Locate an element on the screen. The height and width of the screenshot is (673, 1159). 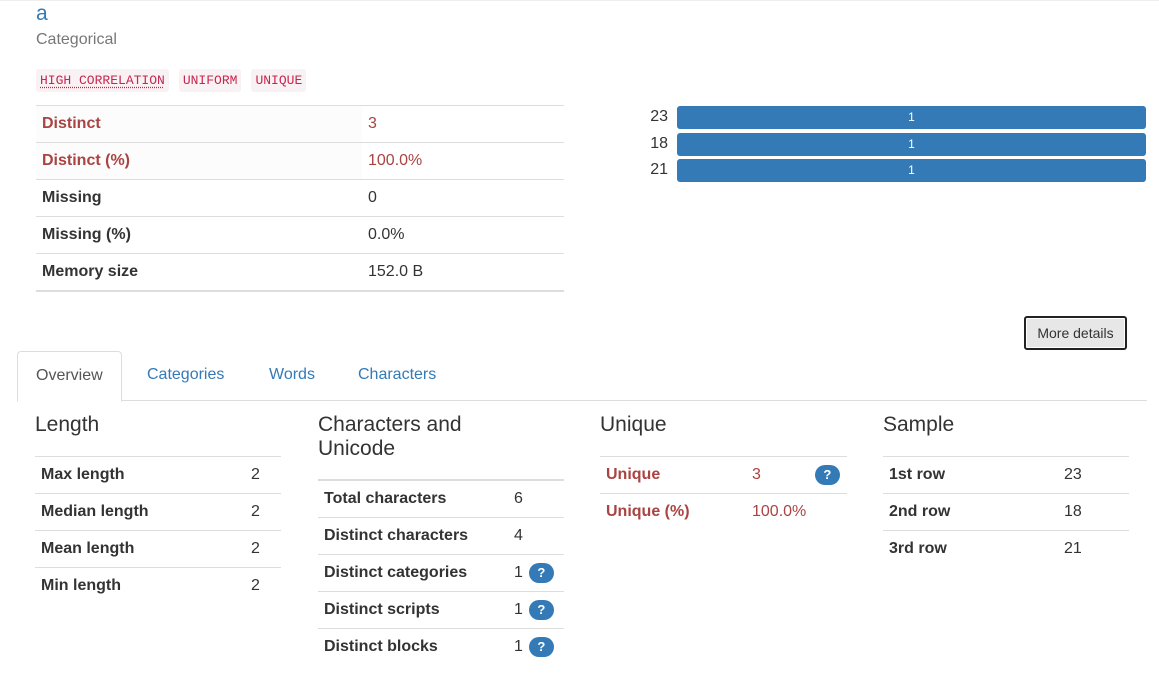
stats-row: Distinct (%) 100.0% is located at coordinates (300, 161).